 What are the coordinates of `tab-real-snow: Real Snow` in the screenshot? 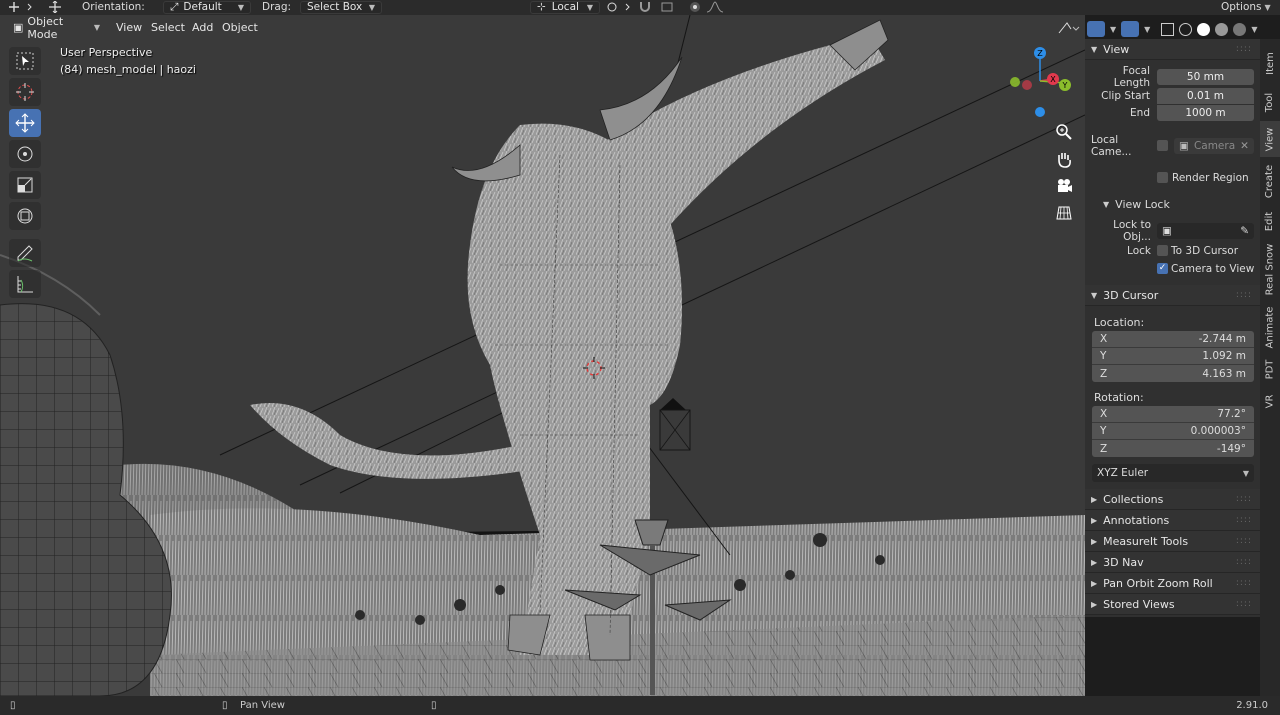 It's located at (1270, 269).